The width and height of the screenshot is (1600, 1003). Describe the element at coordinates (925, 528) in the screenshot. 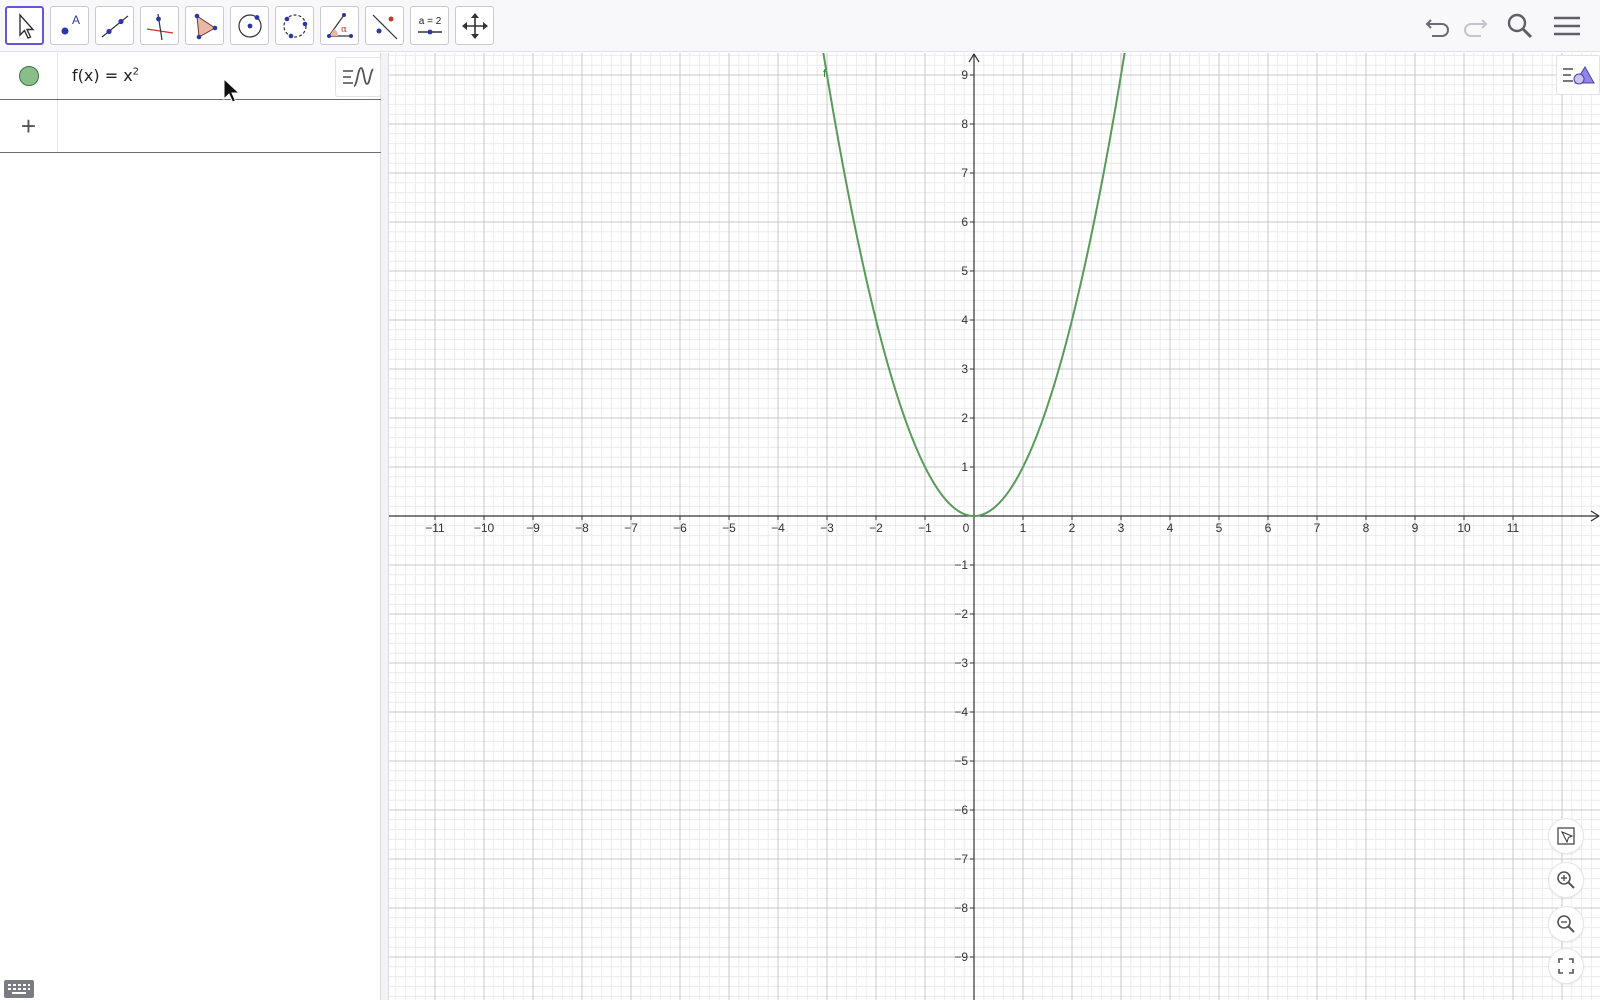

I see `x-tick-label: −1` at that location.